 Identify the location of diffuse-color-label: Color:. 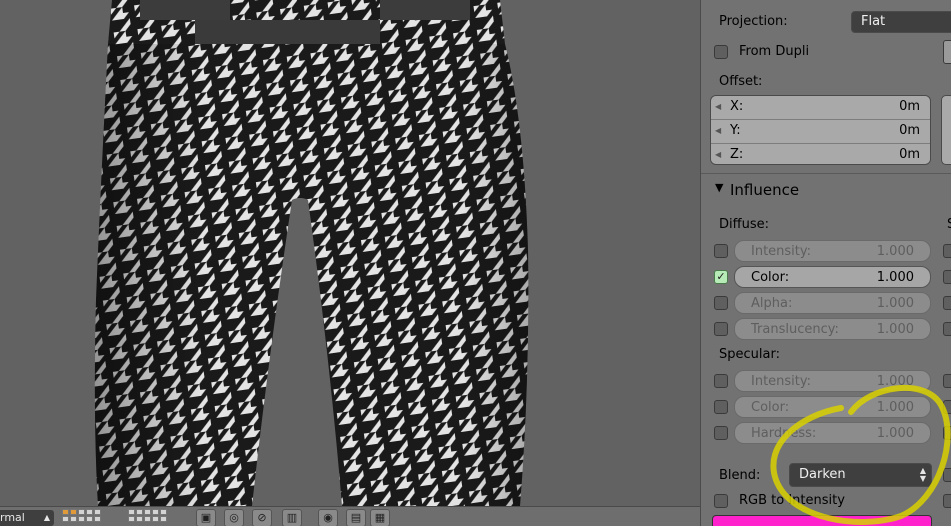
(770, 277).